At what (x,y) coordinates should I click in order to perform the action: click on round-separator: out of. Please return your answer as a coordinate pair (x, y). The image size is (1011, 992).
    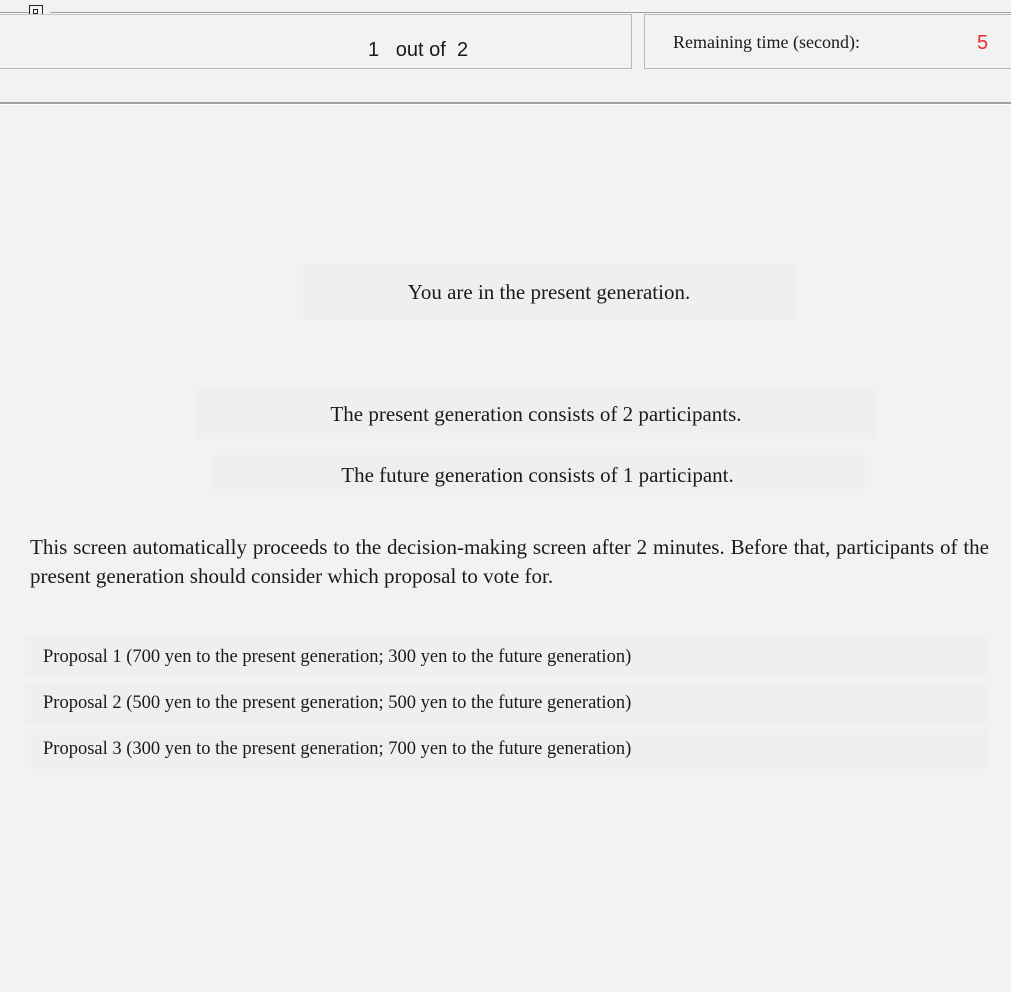
    Looking at the image, I should click on (420, 50).